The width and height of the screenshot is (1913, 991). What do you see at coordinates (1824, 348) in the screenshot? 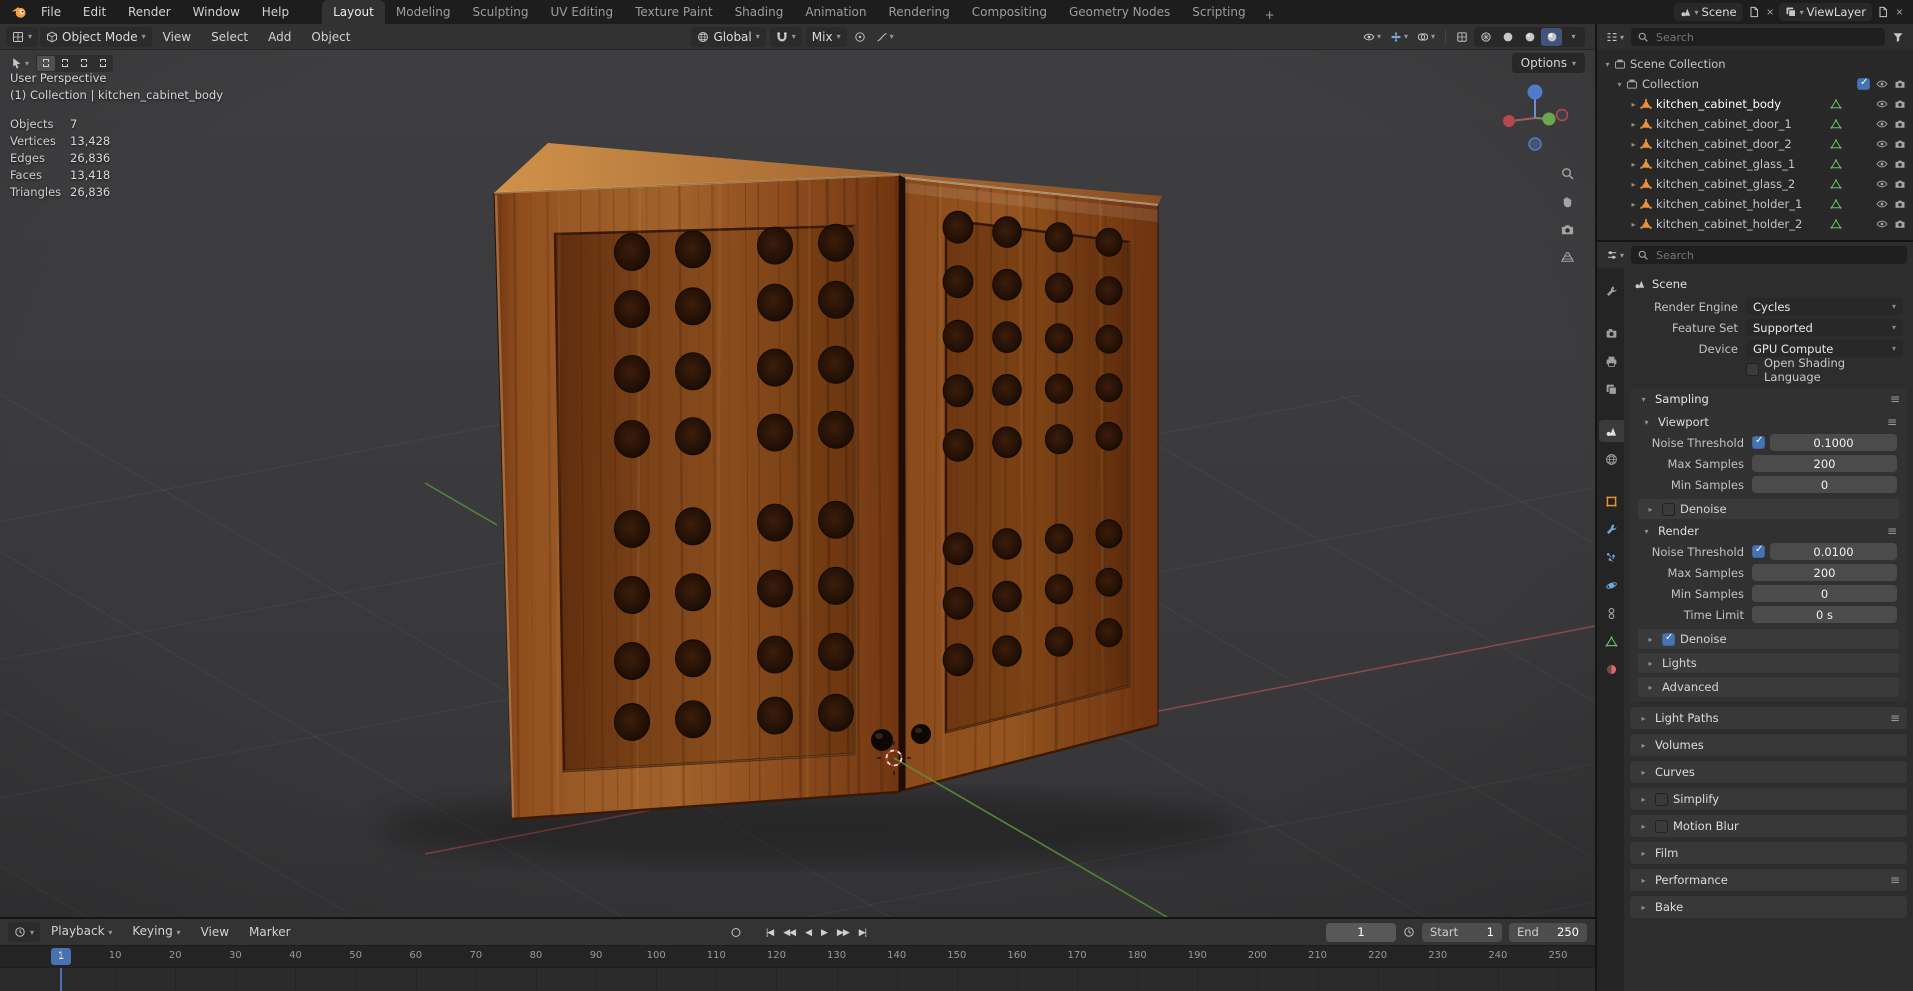
I see `device-select: GPU Compute ▾` at bounding box center [1824, 348].